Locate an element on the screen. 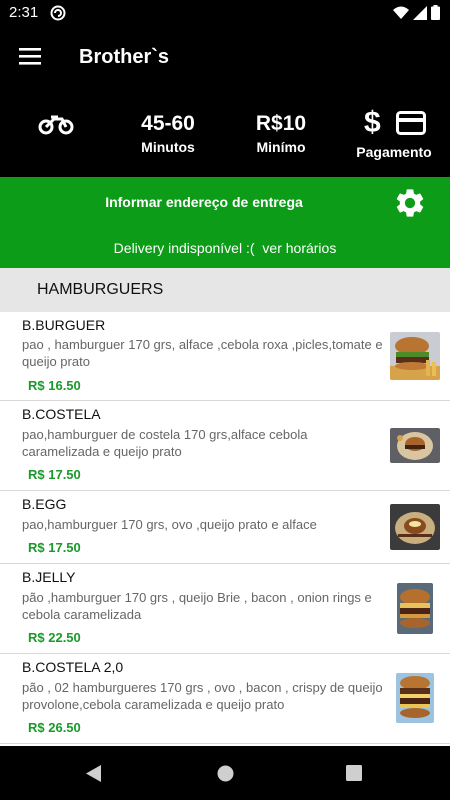  home-icon is located at coordinates (225, 773).